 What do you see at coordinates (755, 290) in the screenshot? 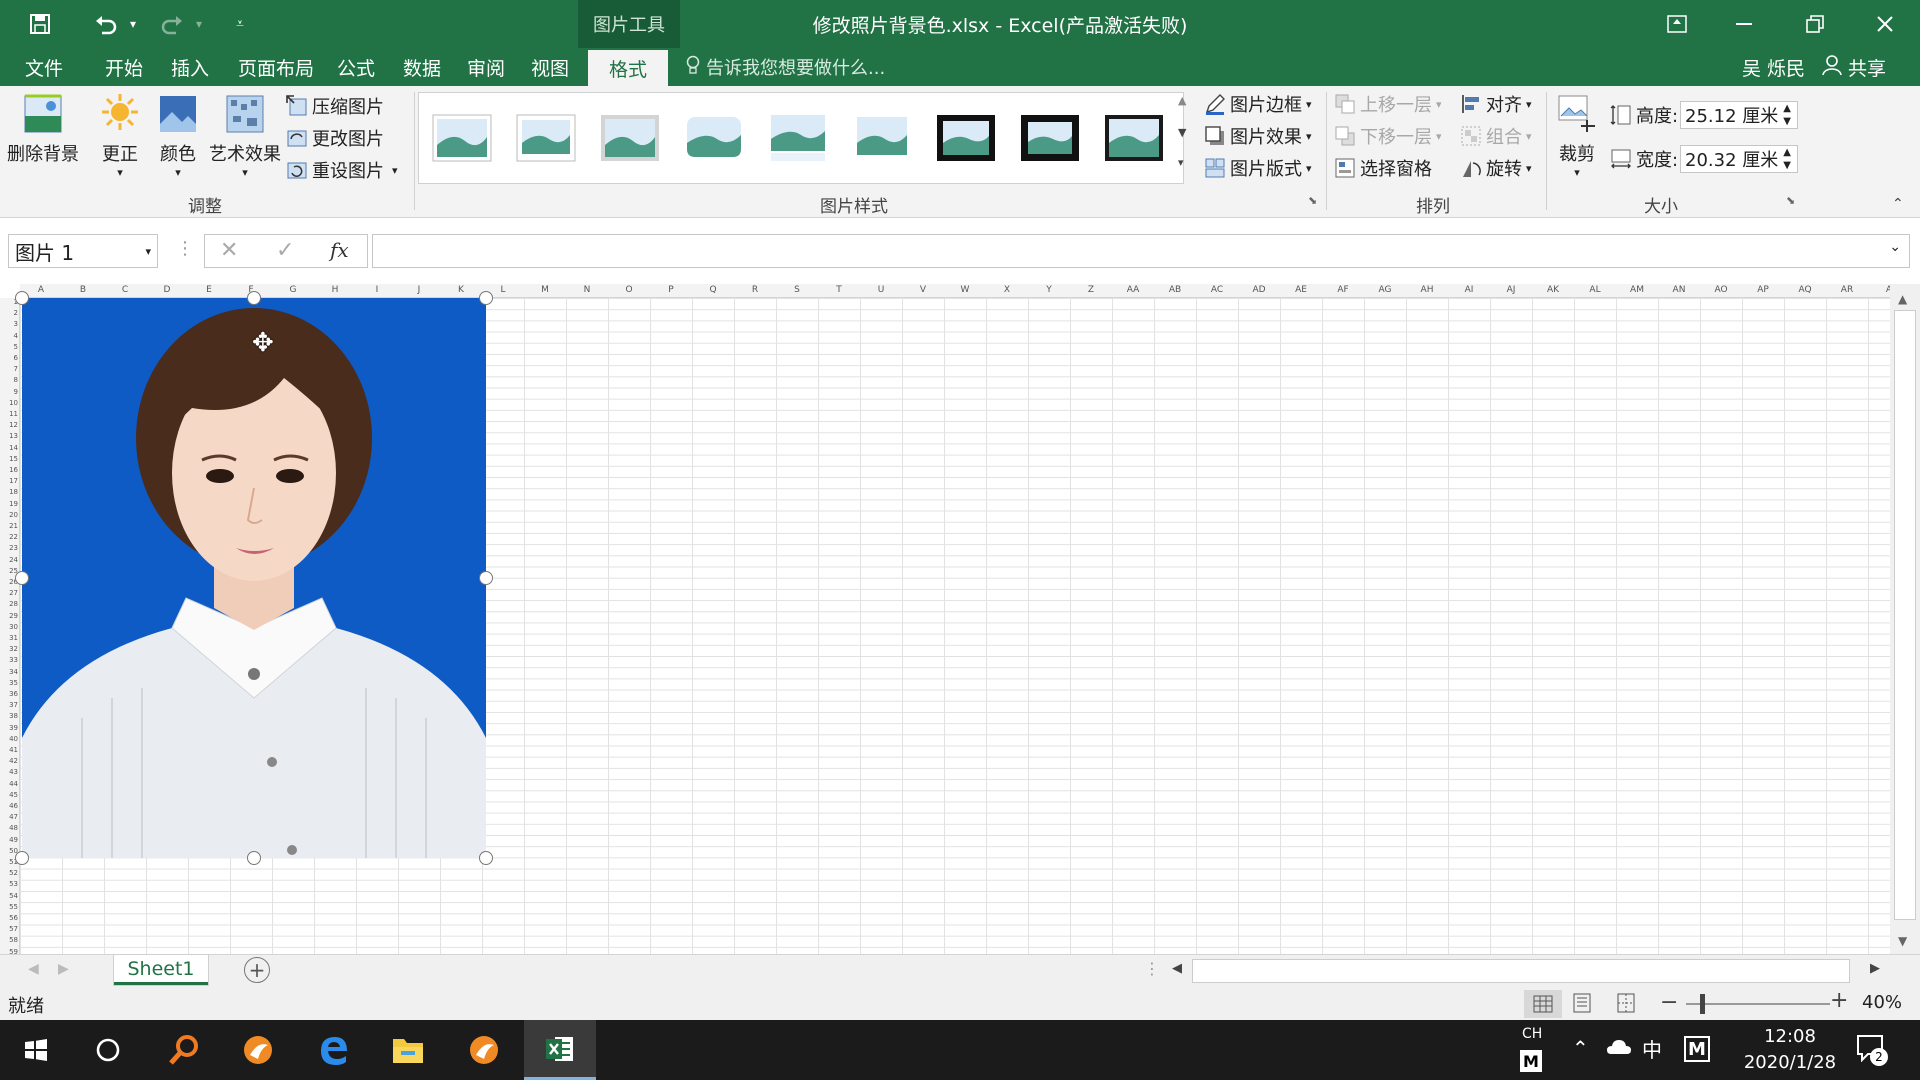
I see `column-header: R` at bounding box center [755, 290].